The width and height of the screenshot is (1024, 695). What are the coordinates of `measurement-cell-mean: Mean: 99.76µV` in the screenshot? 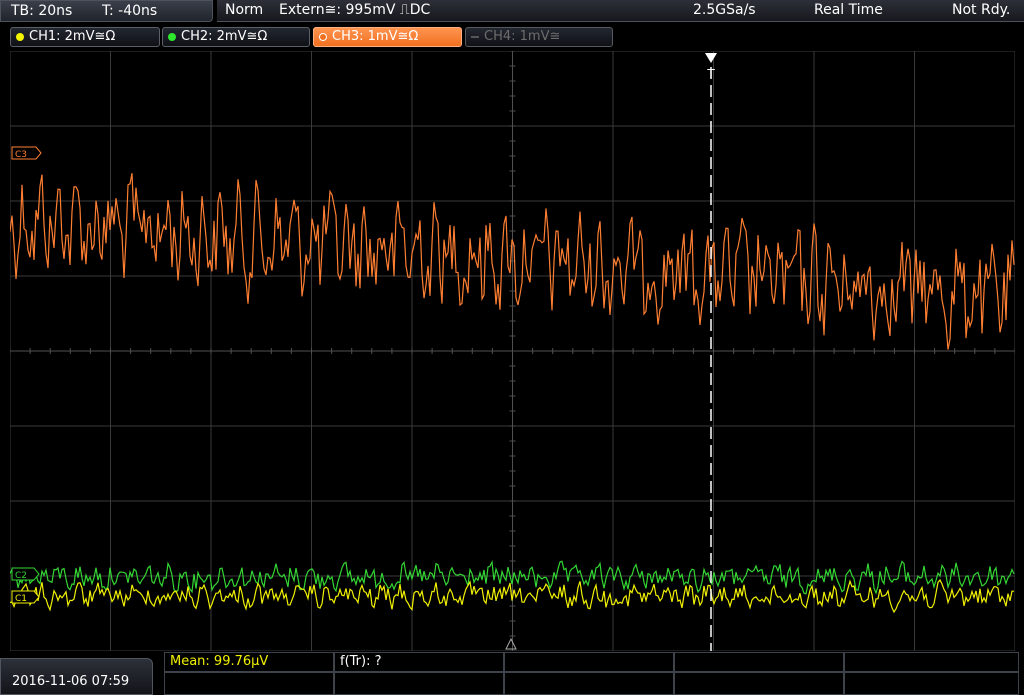 It's located at (249, 662).